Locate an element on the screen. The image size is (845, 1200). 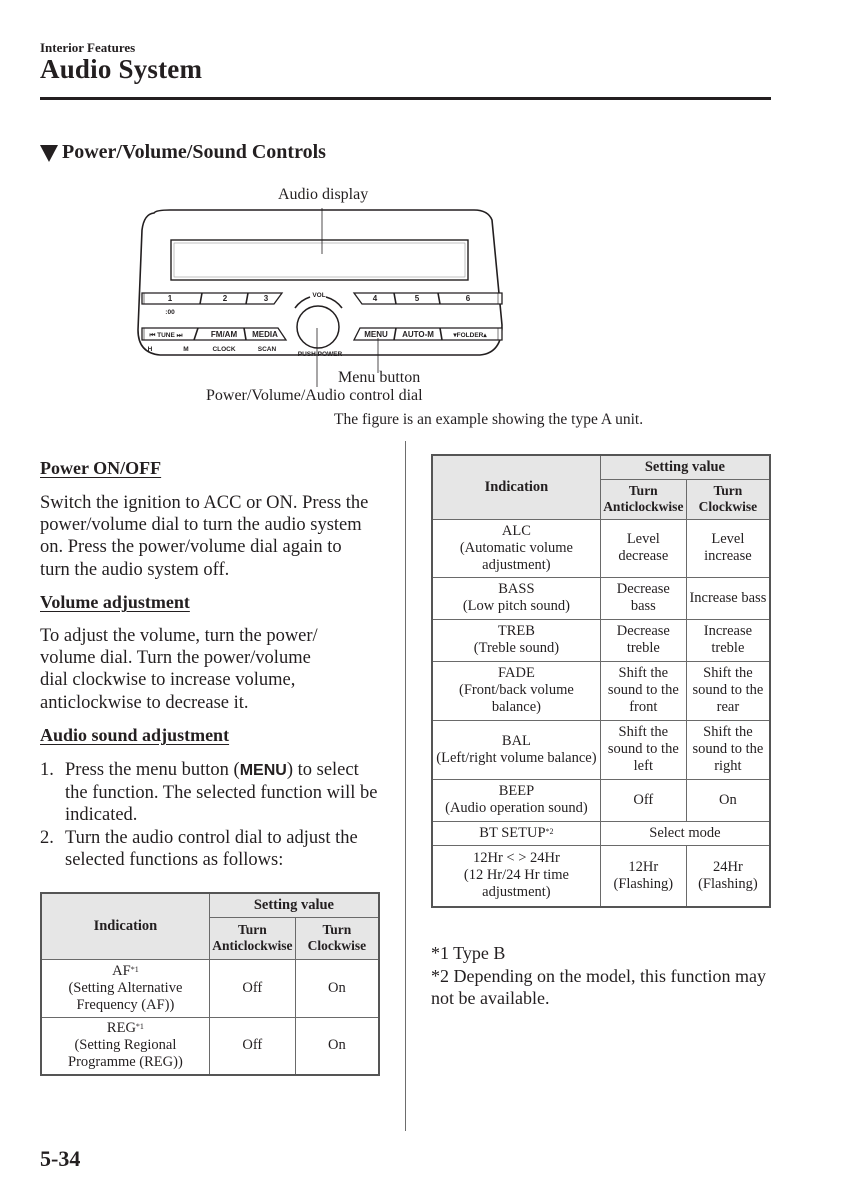
audio-display-callout: Audio display is located at coordinates (323, 194).